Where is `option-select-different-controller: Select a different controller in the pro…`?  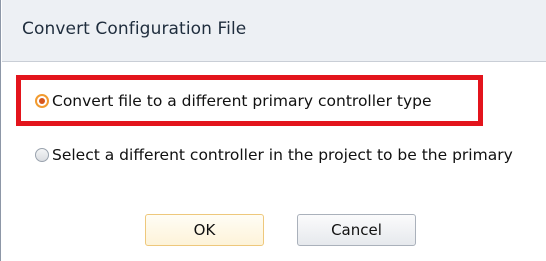 option-select-different-controller: Select a different controller in the pro… is located at coordinates (274, 155).